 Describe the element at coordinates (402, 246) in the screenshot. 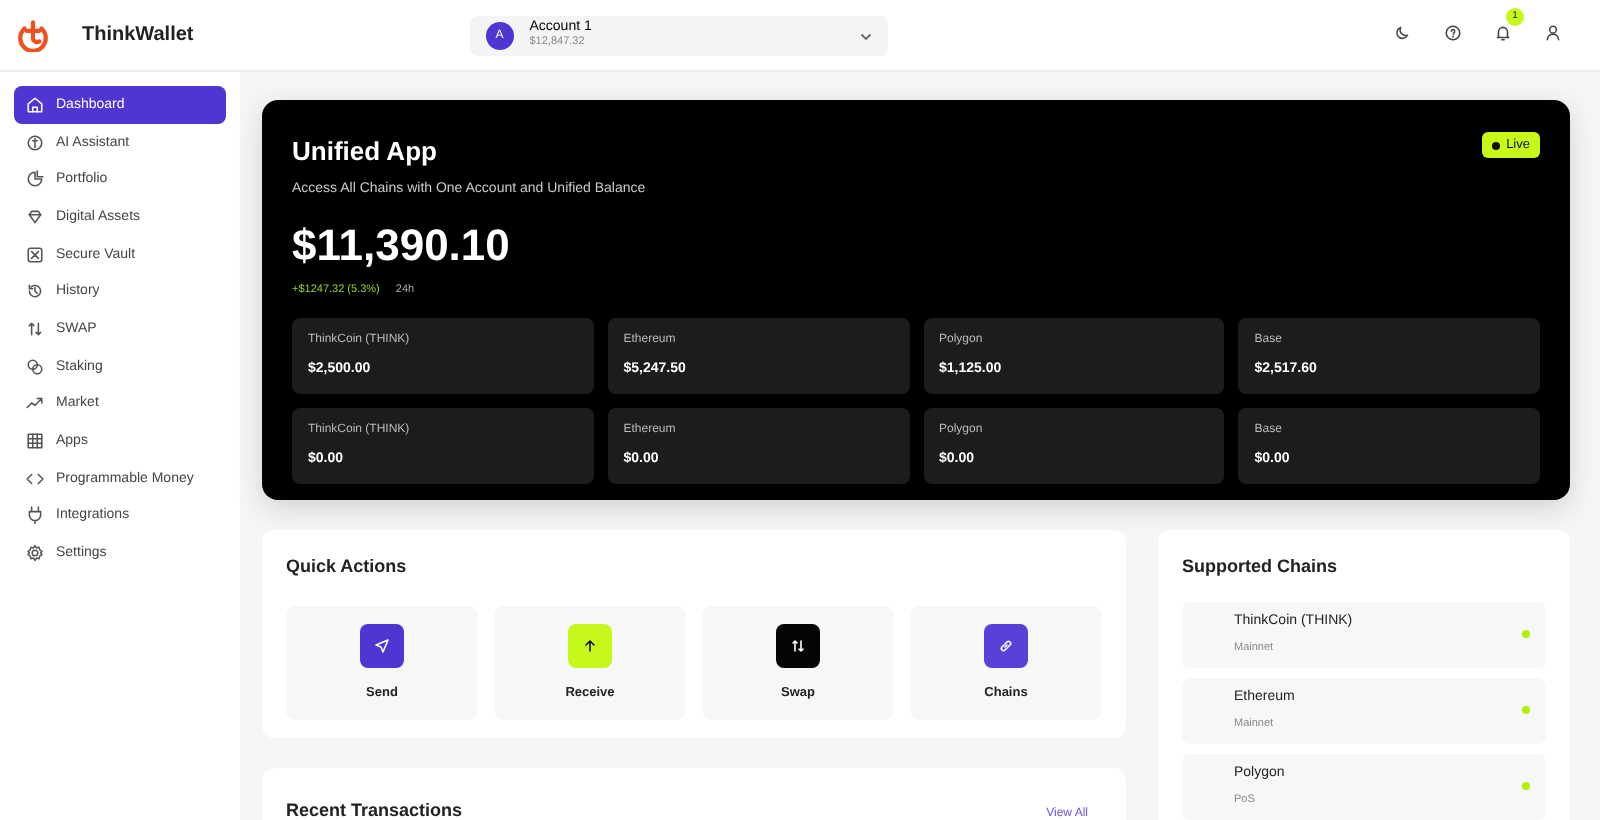

I see `total-balance: $11,390.10` at that location.